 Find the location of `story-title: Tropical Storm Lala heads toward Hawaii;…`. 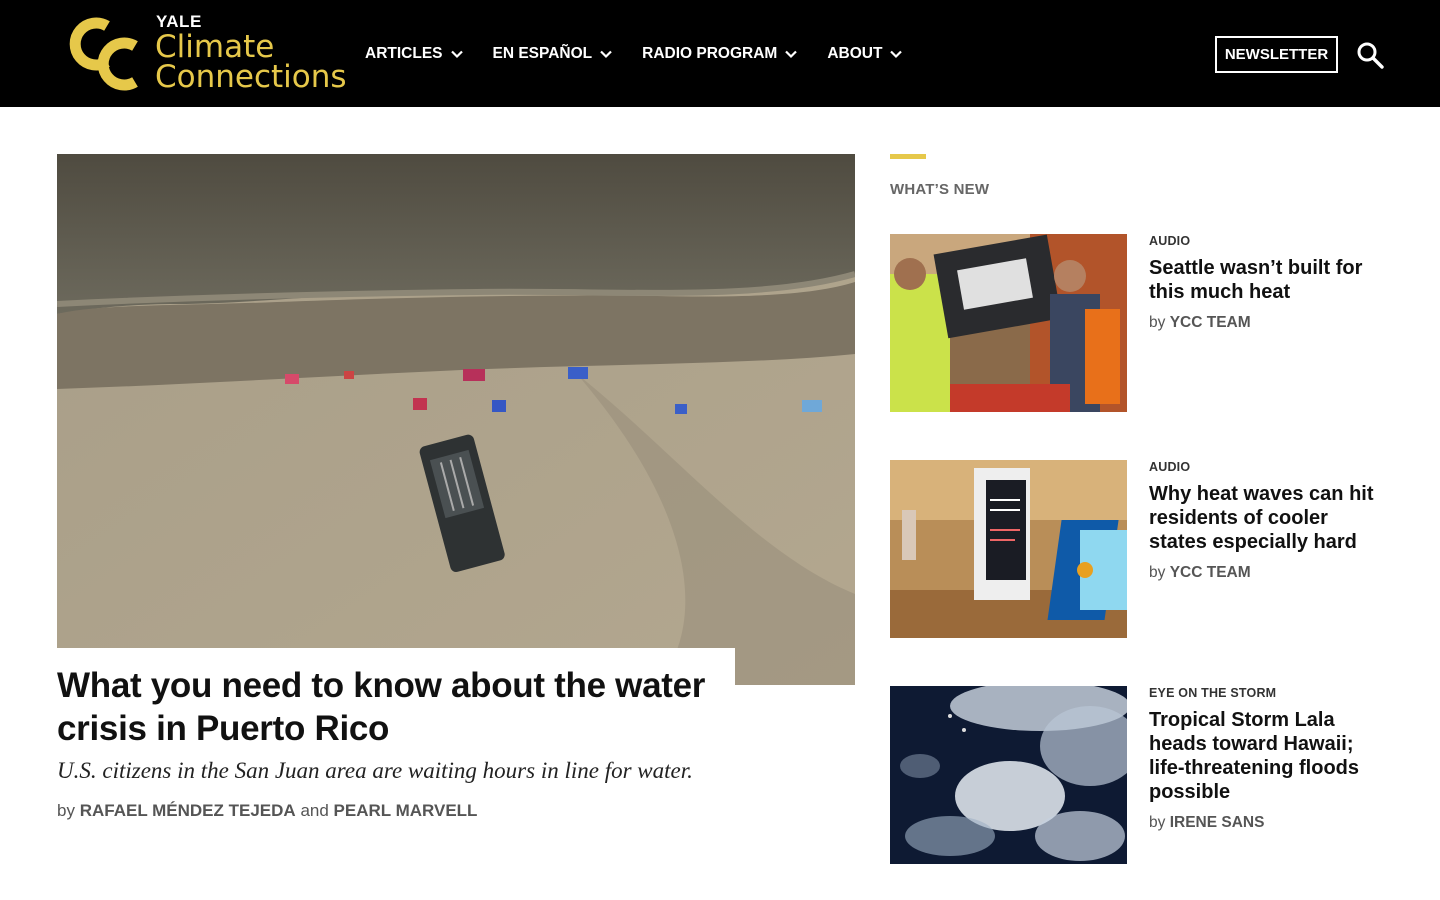

story-title: Tropical Storm Lala heads toward Hawaii;… is located at coordinates (1269, 756).